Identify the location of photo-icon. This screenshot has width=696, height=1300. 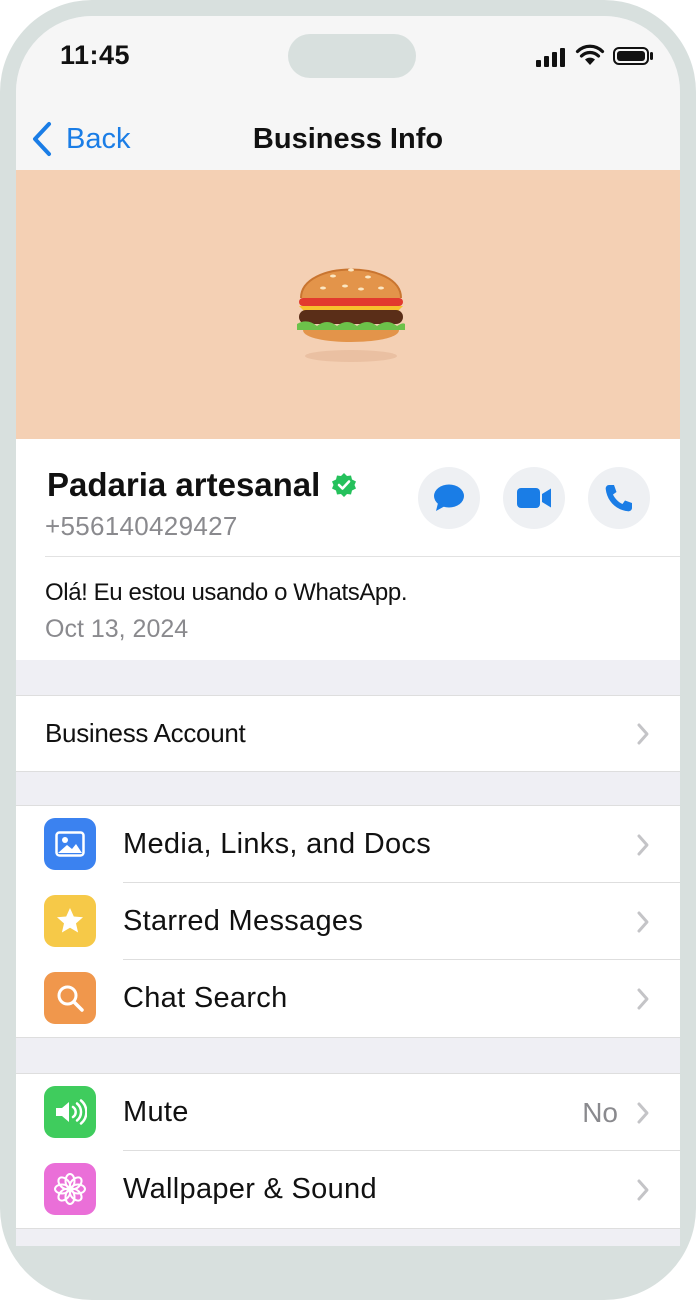
(70, 844).